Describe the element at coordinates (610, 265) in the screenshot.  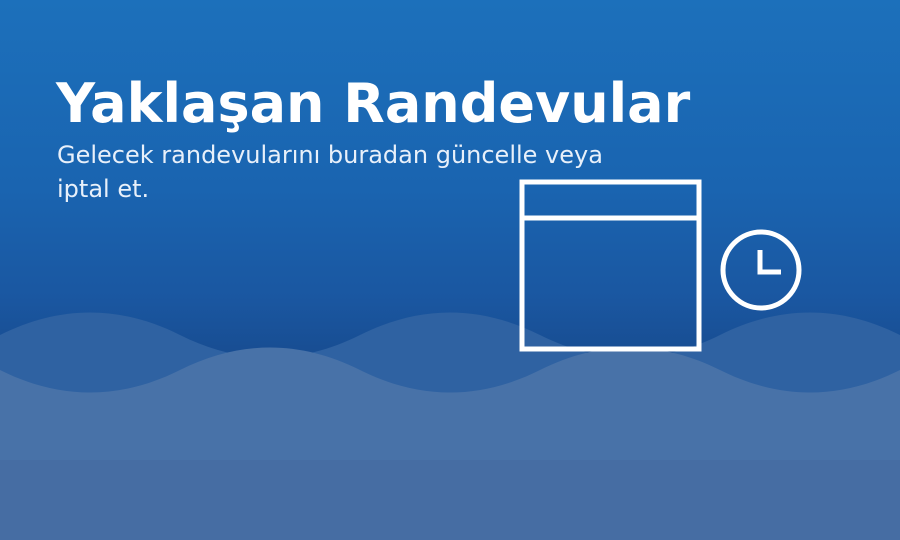
I see `calendar-icon` at that location.